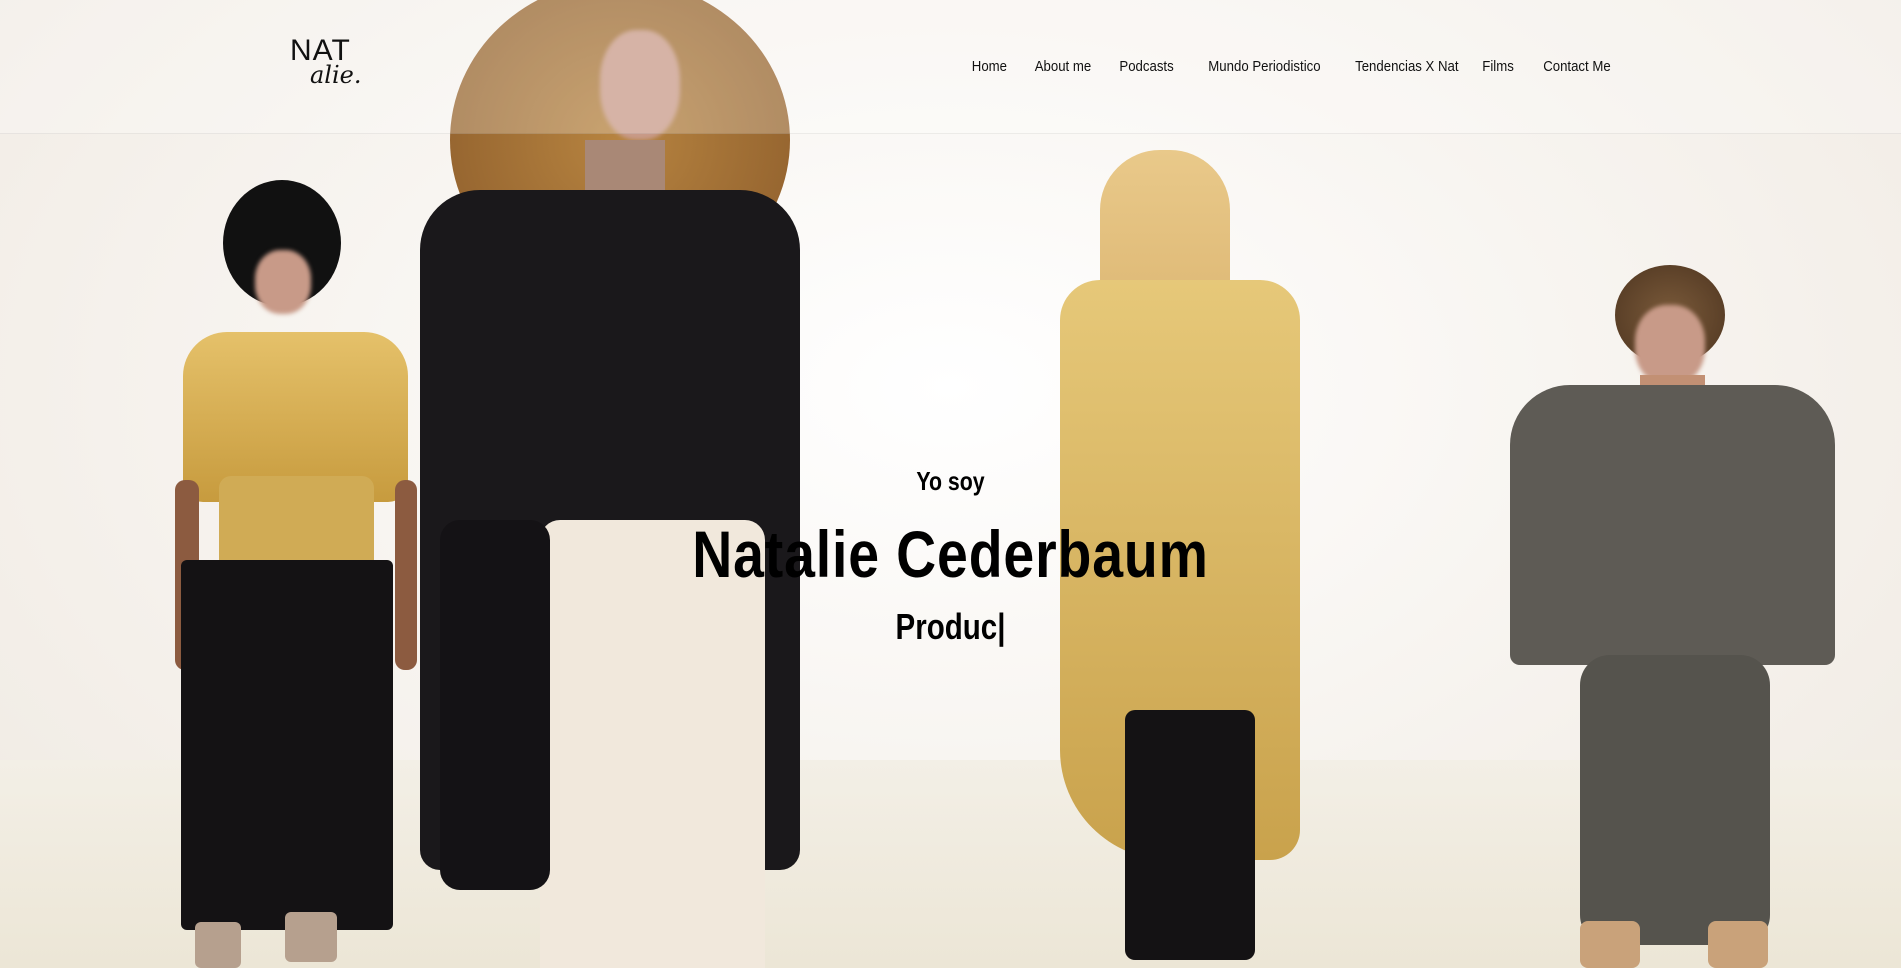 The height and width of the screenshot is (968, 1901). Describe the element at coordinates (1146, 66) in the screenshot. I see `nav-podcasts: Podcasts` at that location.